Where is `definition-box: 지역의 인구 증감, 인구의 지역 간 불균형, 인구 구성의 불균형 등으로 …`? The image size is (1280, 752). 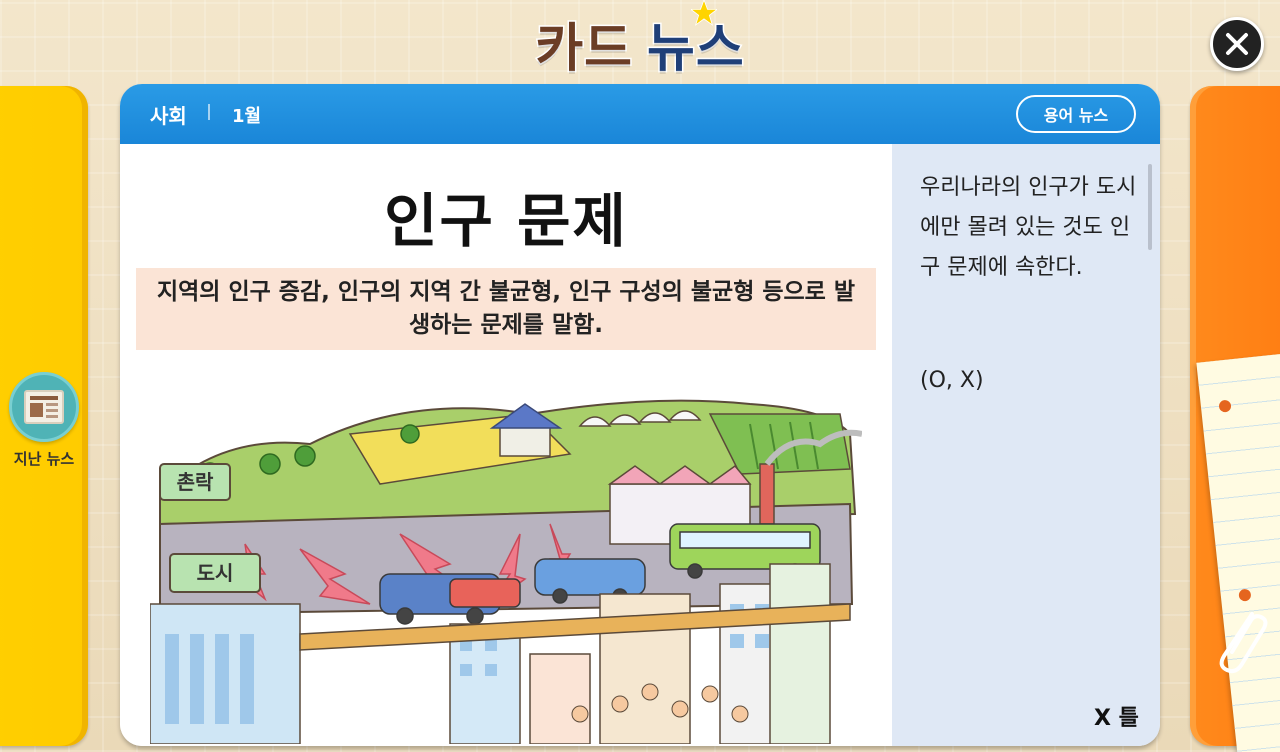
definition-box: 지역의 인구 증감, 인구의 지역 간 불균형, 인구 구성의 불균형 등으로 … is located at coordinates (506, 309).